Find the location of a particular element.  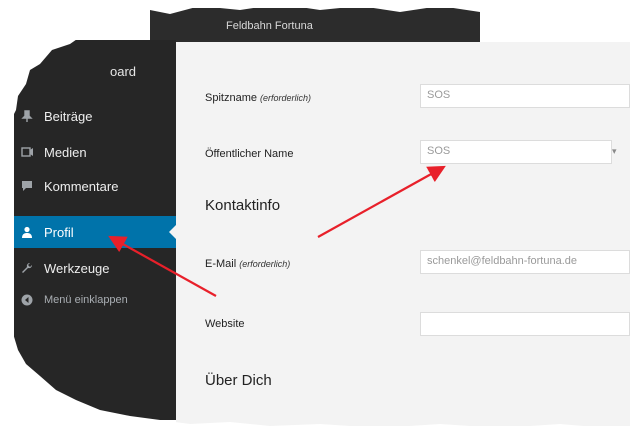

sidebar-item-label: Menü einklappen is located at coordinates (86, 300).